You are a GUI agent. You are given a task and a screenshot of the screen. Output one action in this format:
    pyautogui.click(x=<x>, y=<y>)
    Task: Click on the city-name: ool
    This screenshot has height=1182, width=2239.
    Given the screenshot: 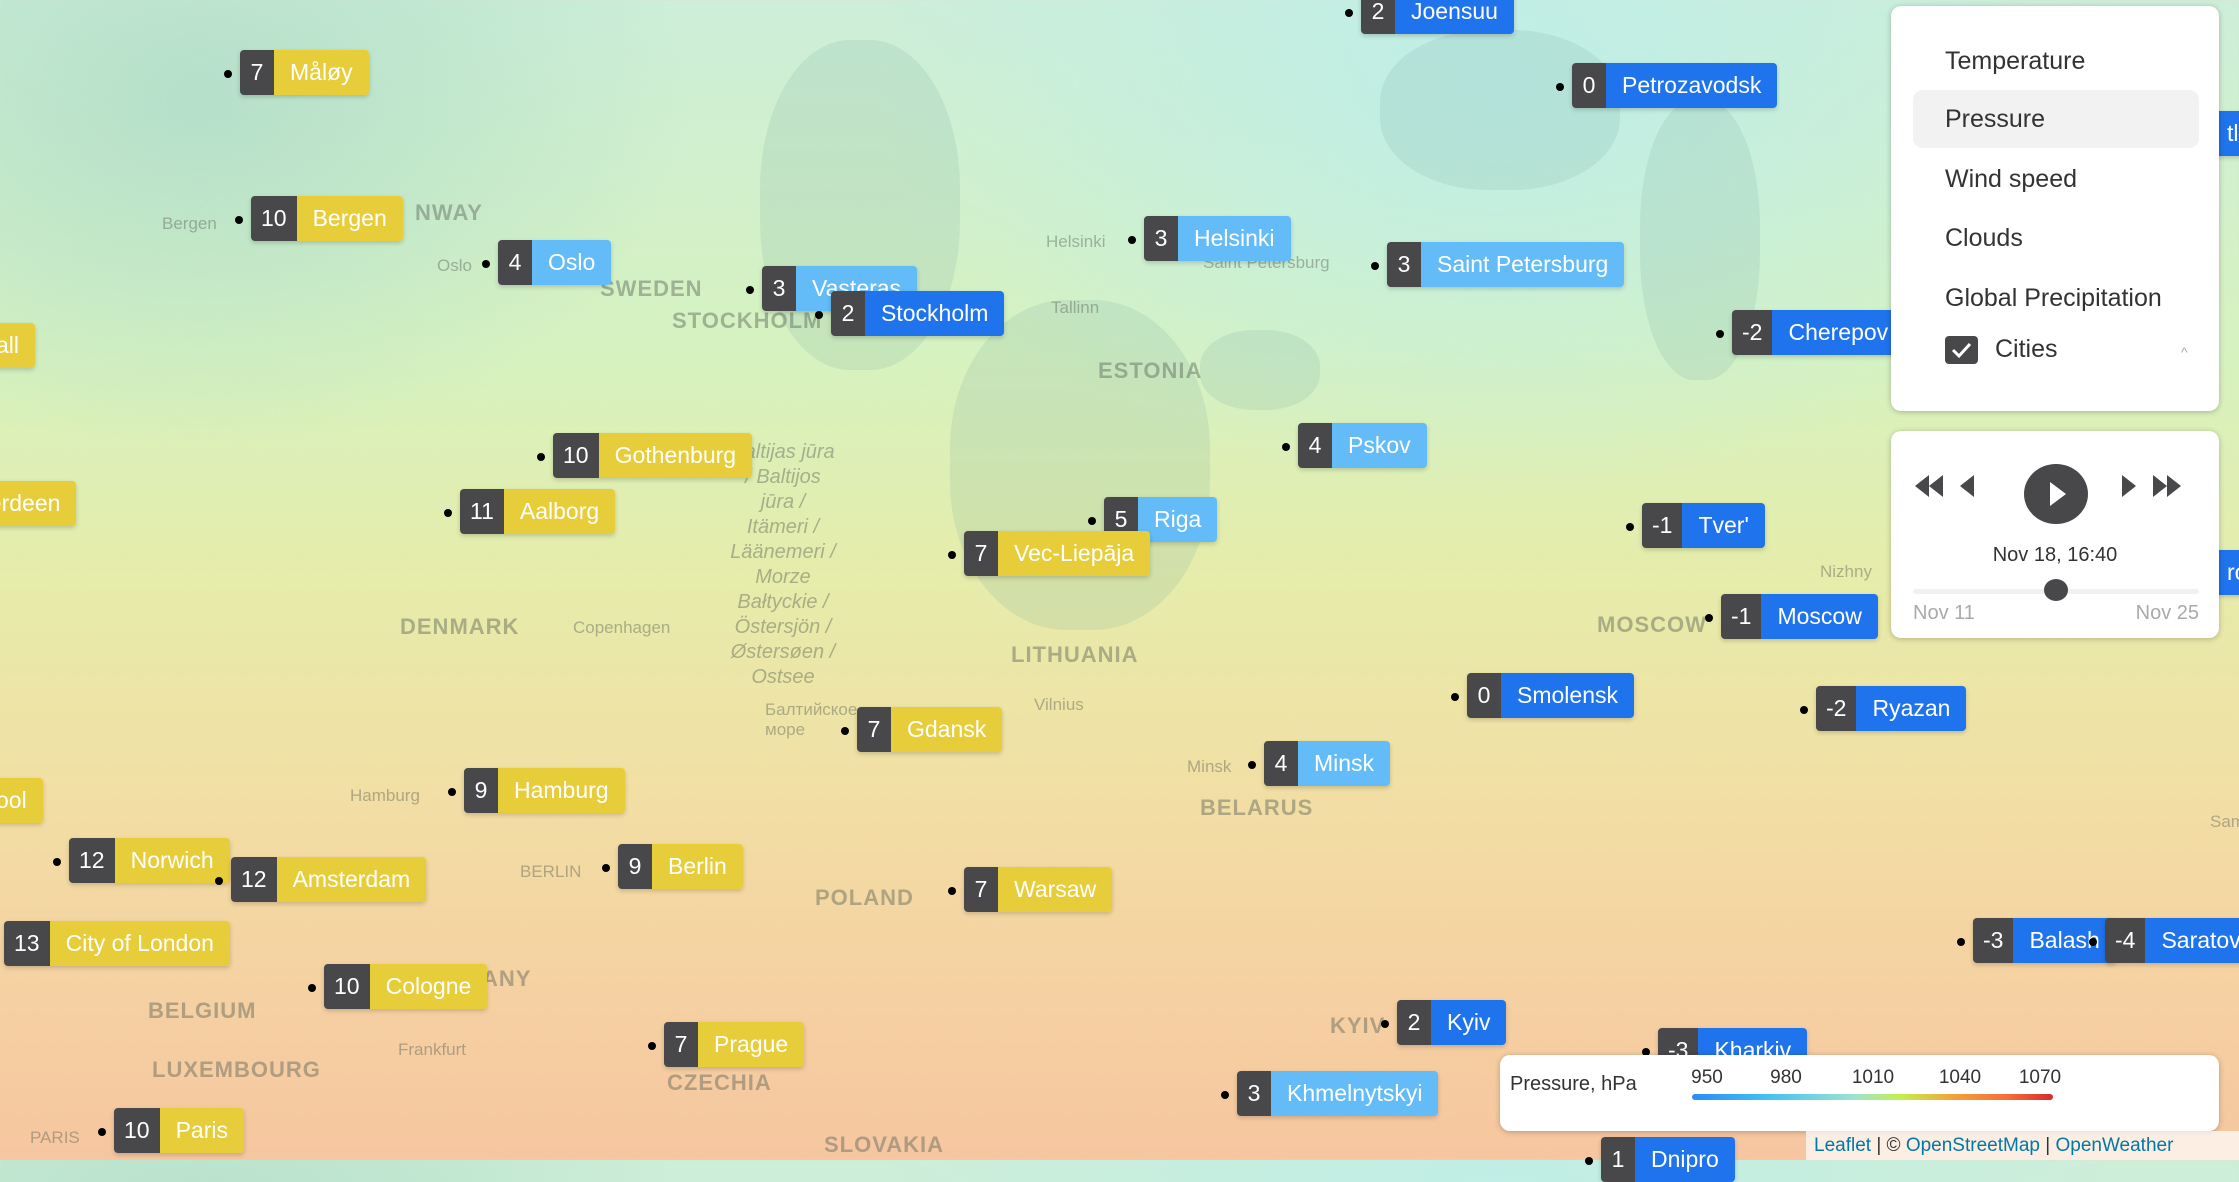 What is the action you would take?
    pyautogui.click(x=21, y=800)
    